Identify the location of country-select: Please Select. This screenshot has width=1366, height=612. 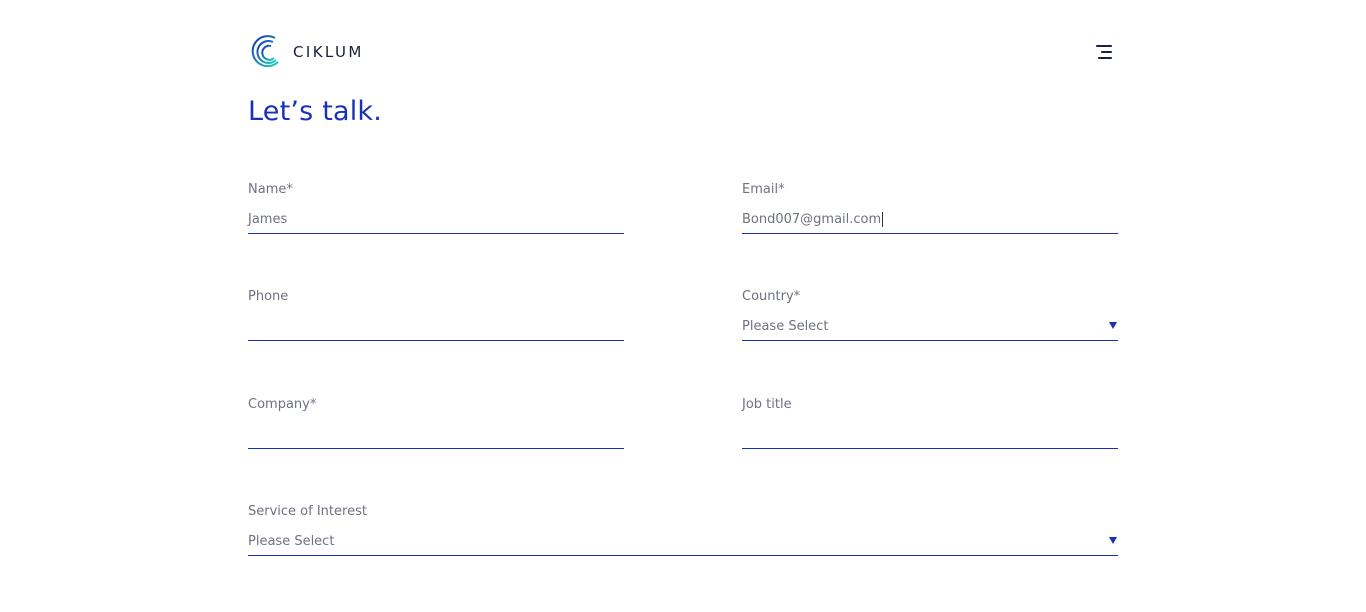
(930, 327).